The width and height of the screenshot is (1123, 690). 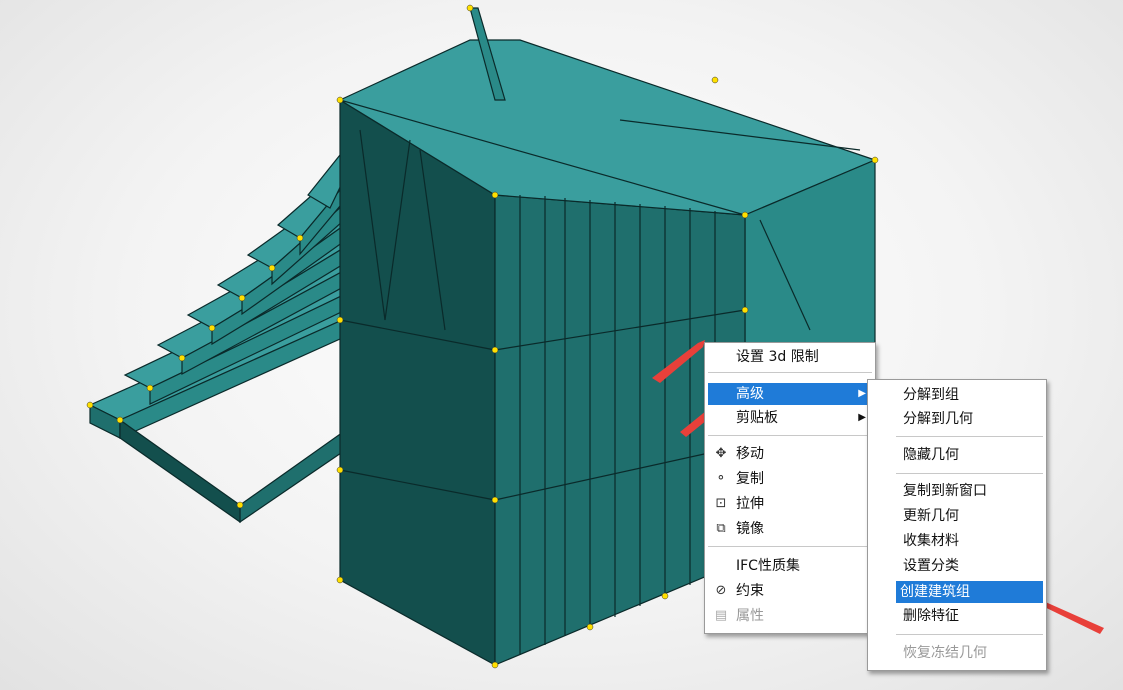 I want to click on menu-item-label: 恢复冻结几何, so click(x=945, y=653).